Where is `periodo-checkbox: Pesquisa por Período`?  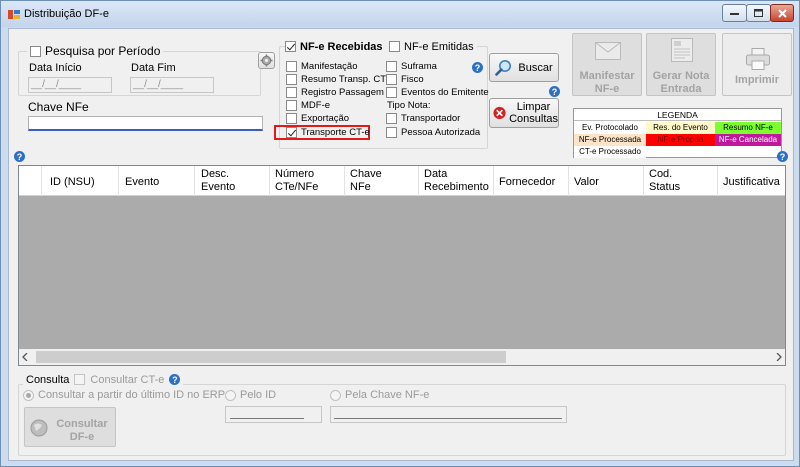
periodo-checkbox: Pesquisa por Período is located at coordinates (95, 51).